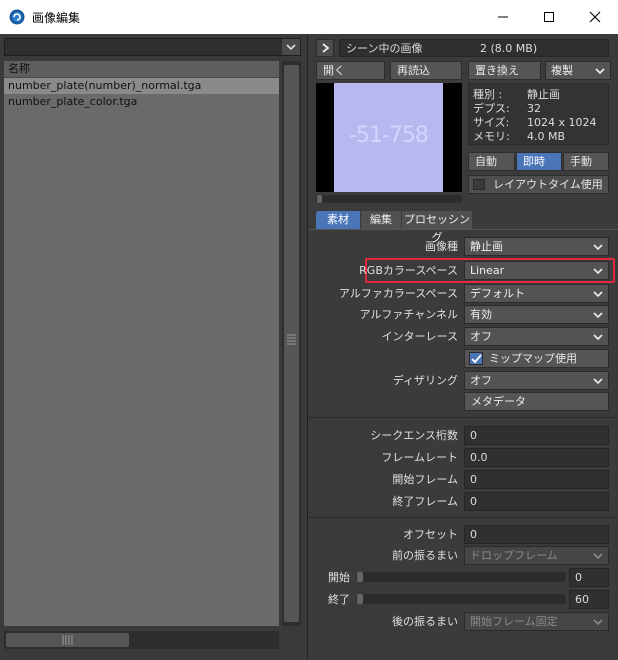  Describe the element at coordinates (419, 336) in the screenshot. I see `interlace-label: インターレース` at that location.